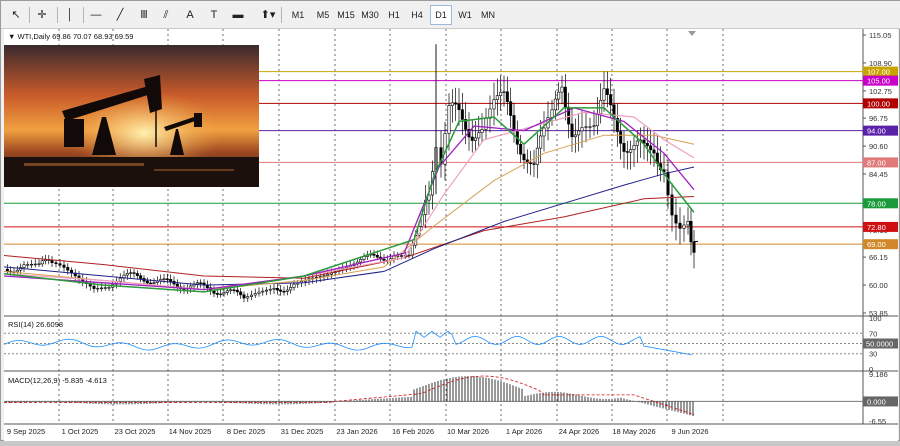  Describe the element at coordinates (346, 15) in the screenshot. I see `timeframe-m15-button: M15` at that location.